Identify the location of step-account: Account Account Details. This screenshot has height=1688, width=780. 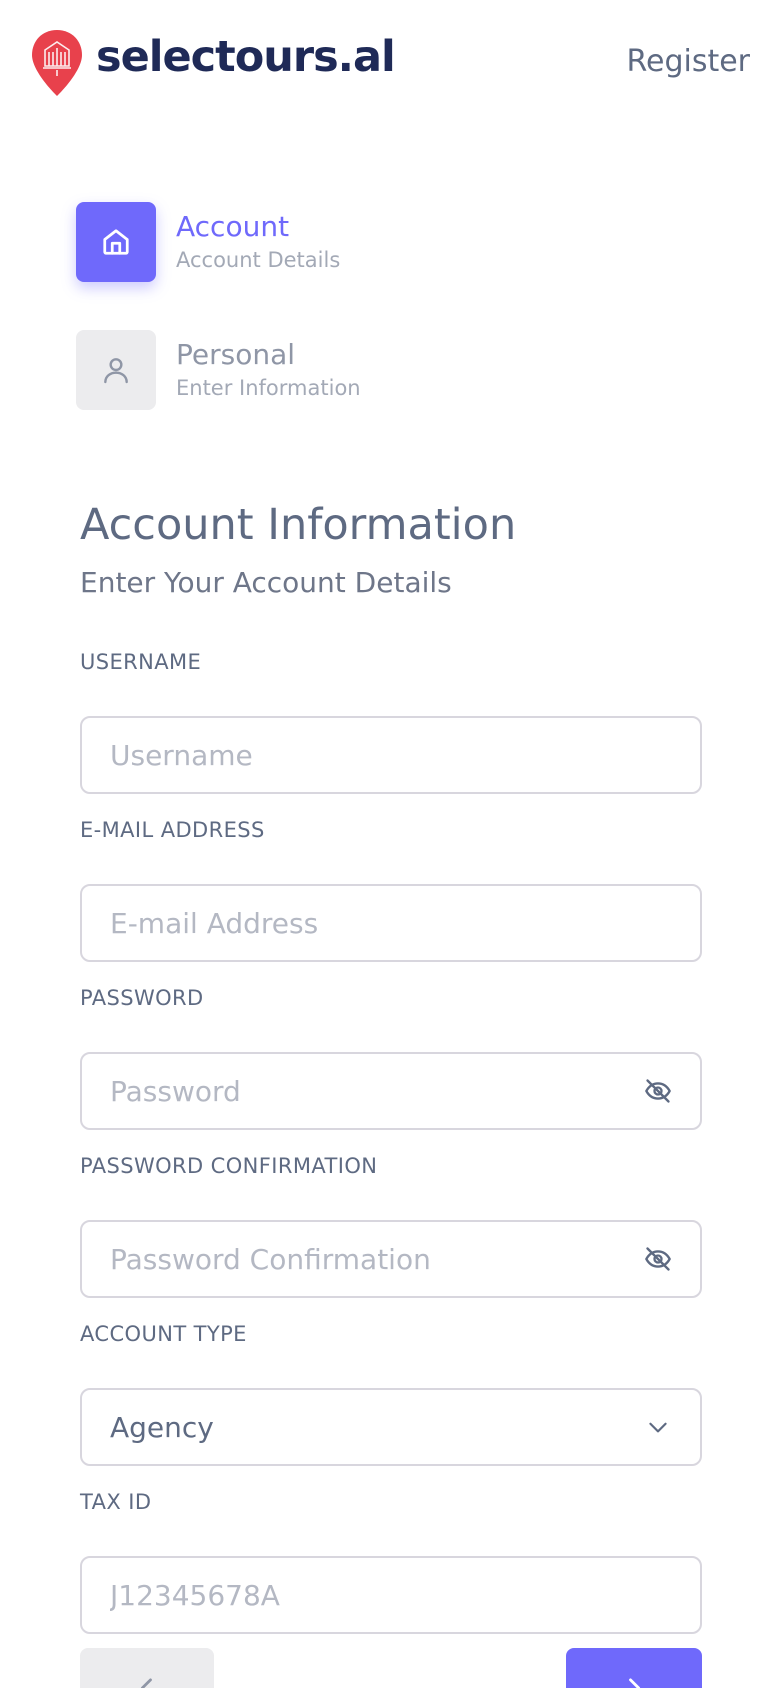
(208, 242).